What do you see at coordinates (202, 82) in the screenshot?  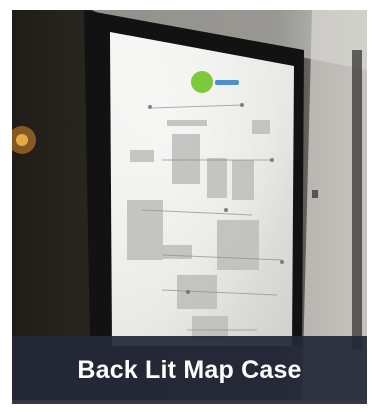 I see `circular-green-logo-icon` at bounding box center [202, 82].